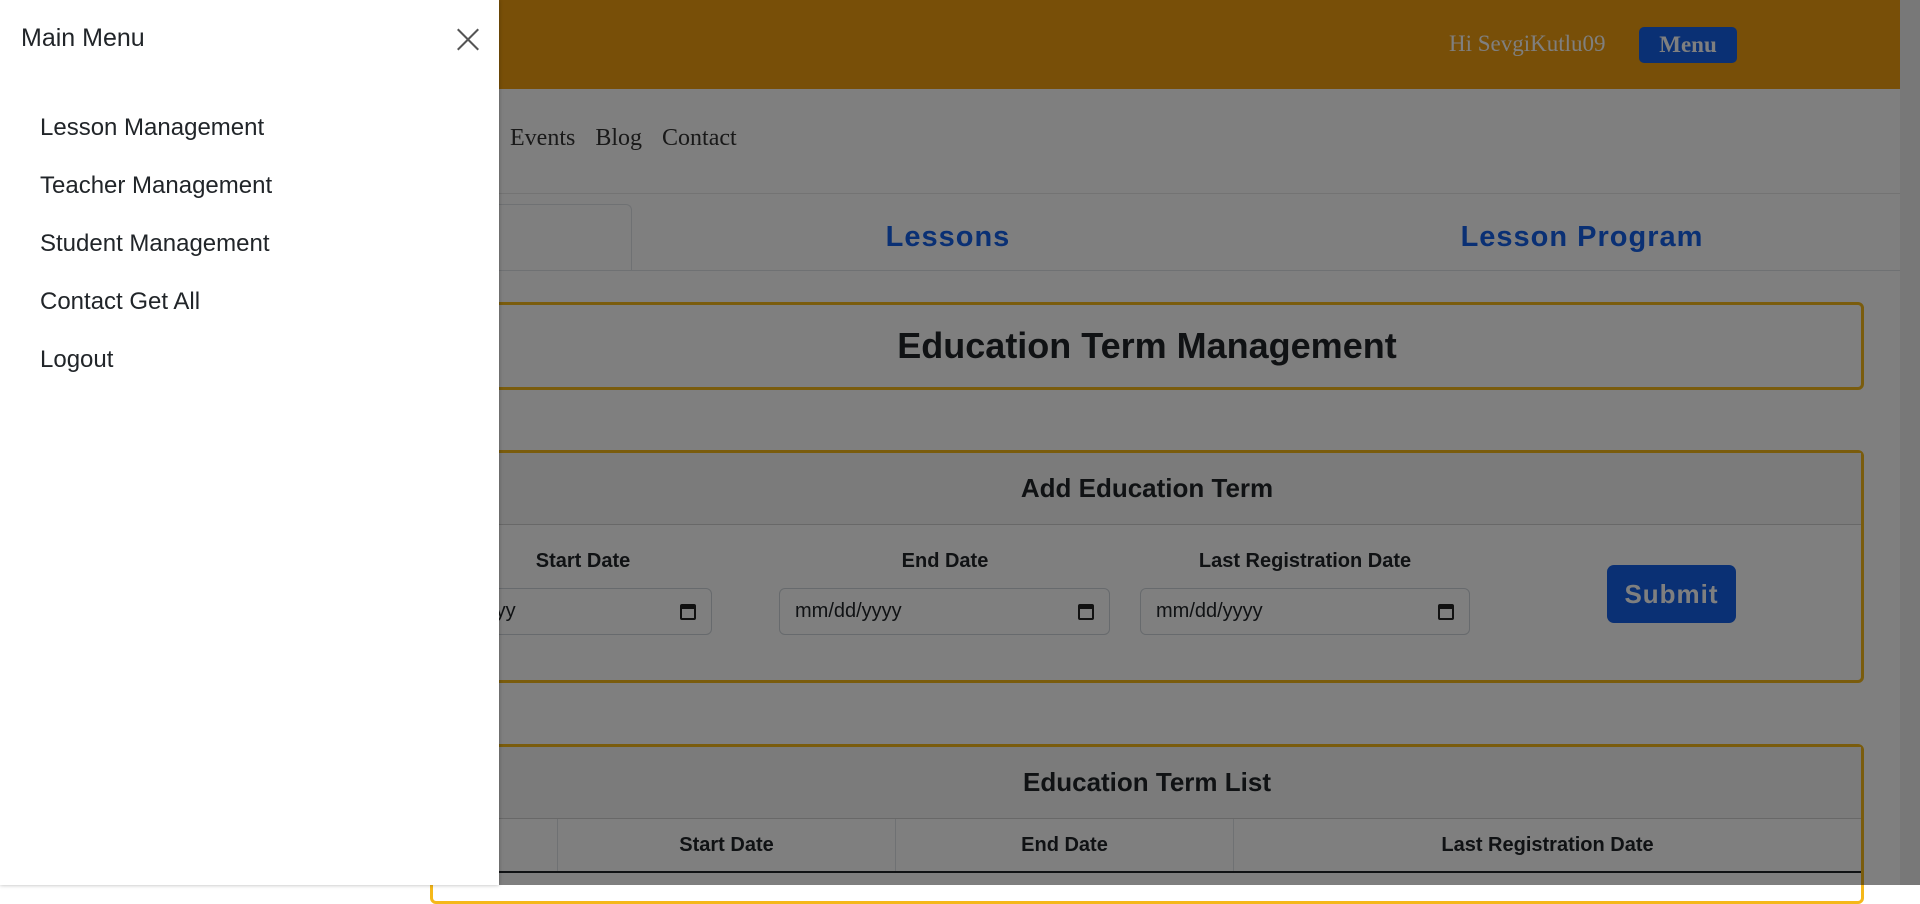 This screenshot has width=1920, height=904. What do you see at coordinates (156, 368) in the screenshot?
I see `menu-item-logout: Logout` at bounding box center [156, 368].